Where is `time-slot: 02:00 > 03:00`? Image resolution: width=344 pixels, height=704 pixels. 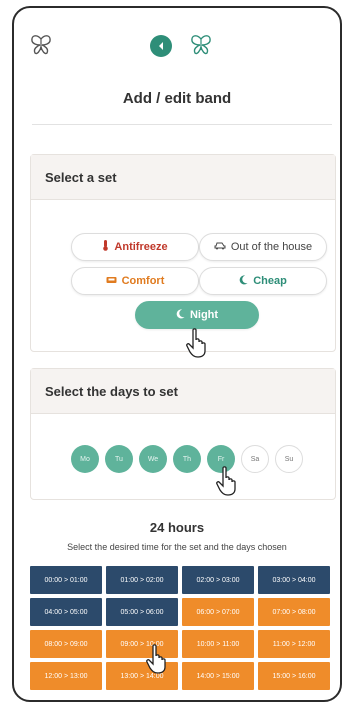 time-slot: 02:00 > 03:00 is located at coordinates (218, 580).